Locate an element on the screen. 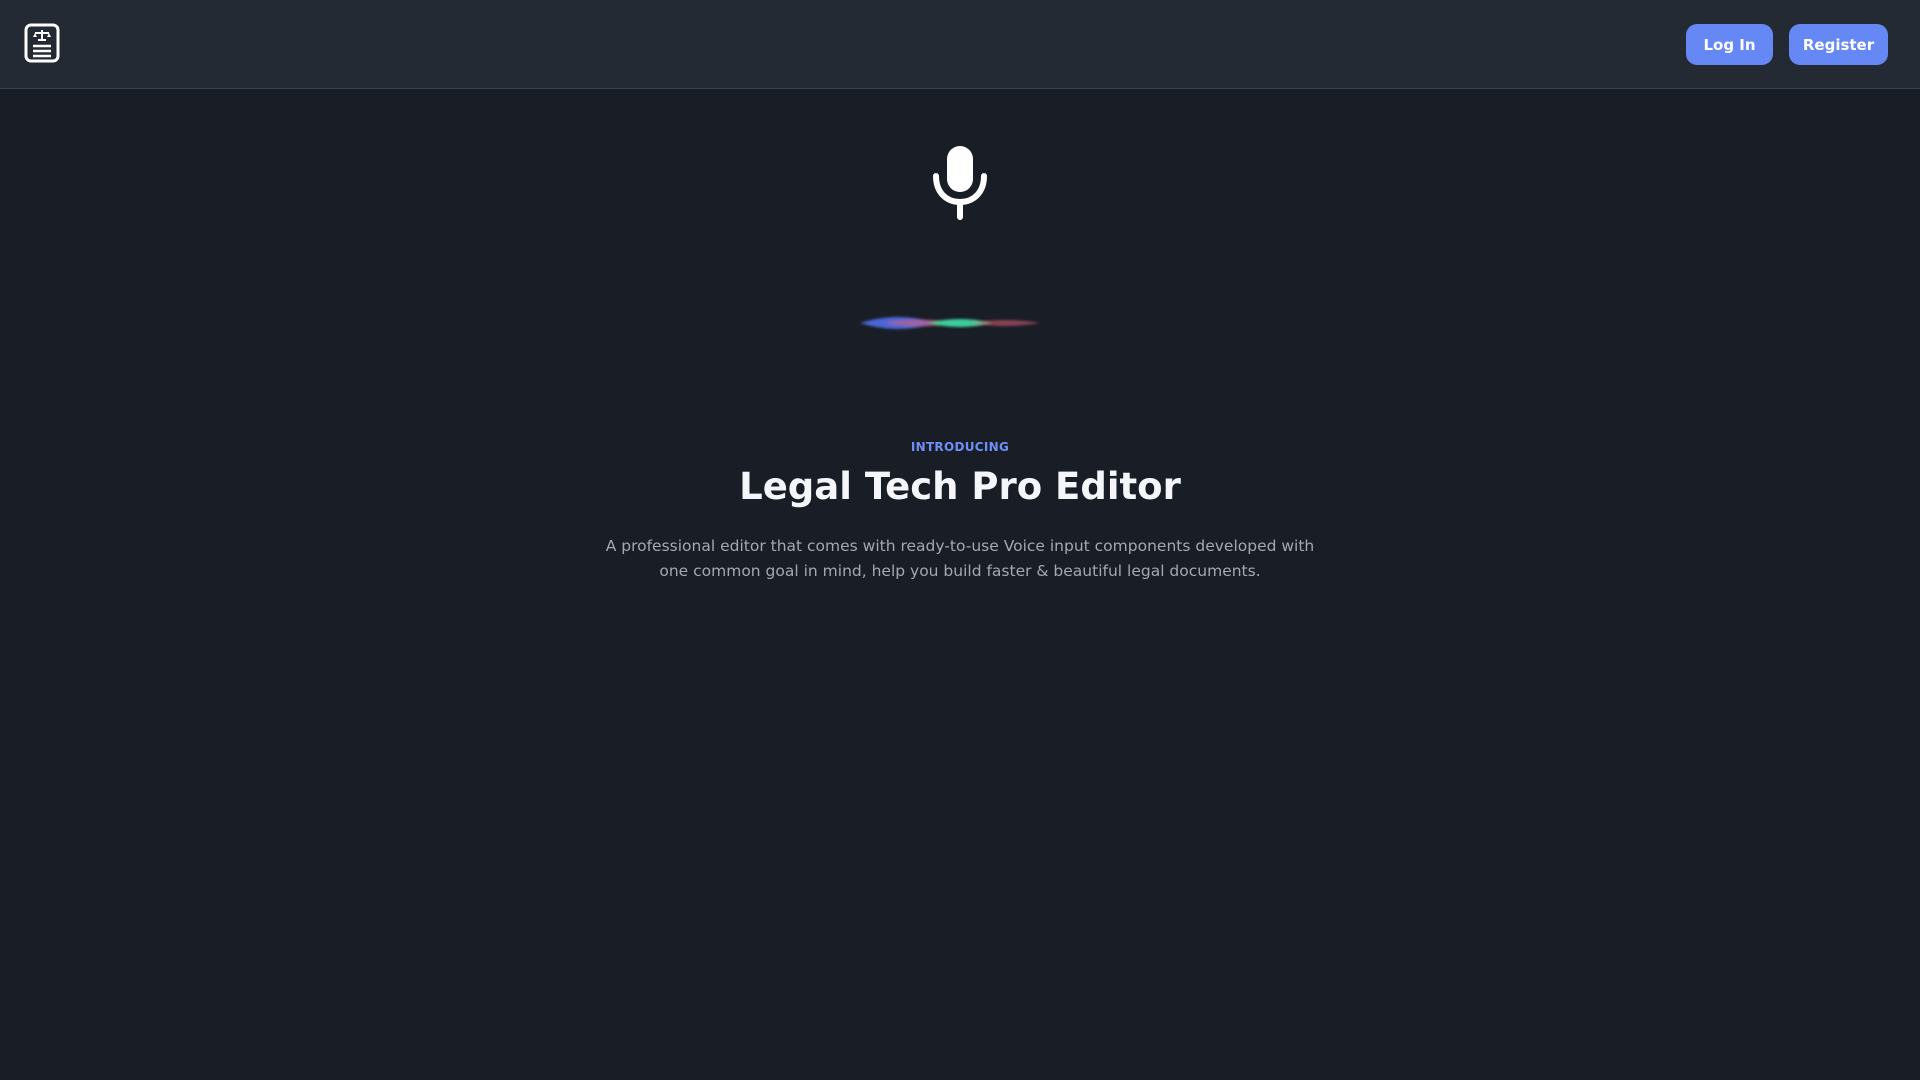  log-in-button: Log In is located at coordinates (1729, 44).